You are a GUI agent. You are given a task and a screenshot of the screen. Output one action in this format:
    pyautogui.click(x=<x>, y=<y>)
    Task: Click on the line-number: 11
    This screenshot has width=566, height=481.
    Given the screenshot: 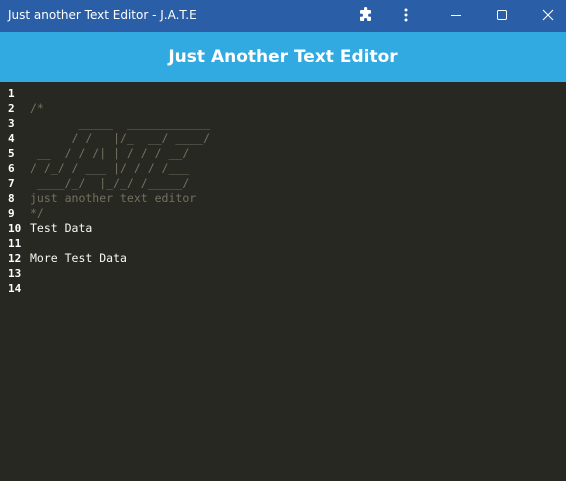 What is the action you would take?
    pyautogui.click(x=15, y=243)
    